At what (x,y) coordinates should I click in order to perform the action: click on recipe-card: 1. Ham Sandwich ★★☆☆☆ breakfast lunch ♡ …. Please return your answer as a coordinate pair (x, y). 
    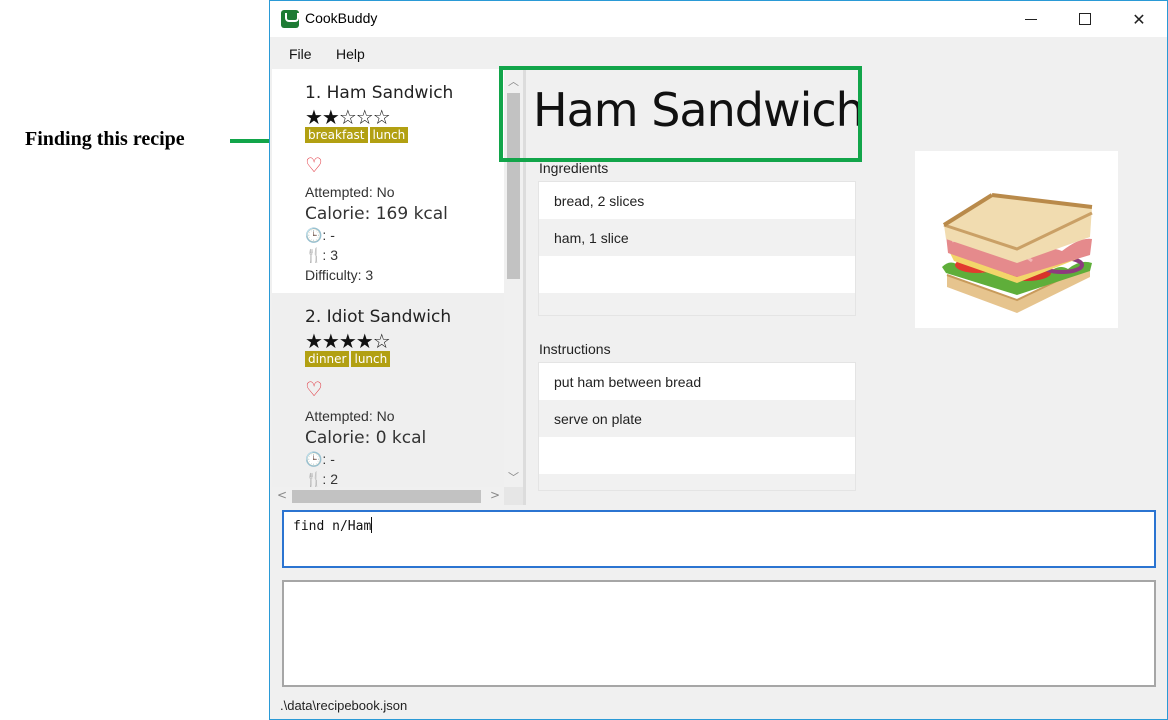
    Looking at the image, I should click on (388, 181).